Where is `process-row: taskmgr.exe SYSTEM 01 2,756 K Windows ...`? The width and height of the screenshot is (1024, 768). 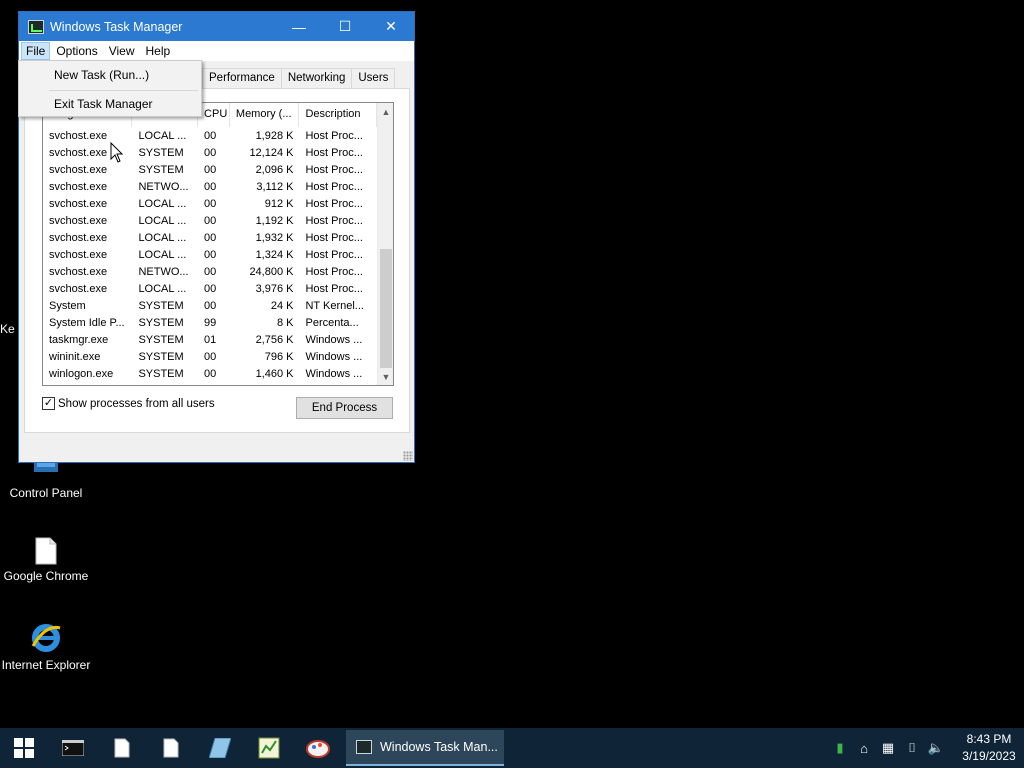
process-row: taskmgr.exe SYSTEM 01 2,756 K Windows ... is located at coordinates (210, 340).